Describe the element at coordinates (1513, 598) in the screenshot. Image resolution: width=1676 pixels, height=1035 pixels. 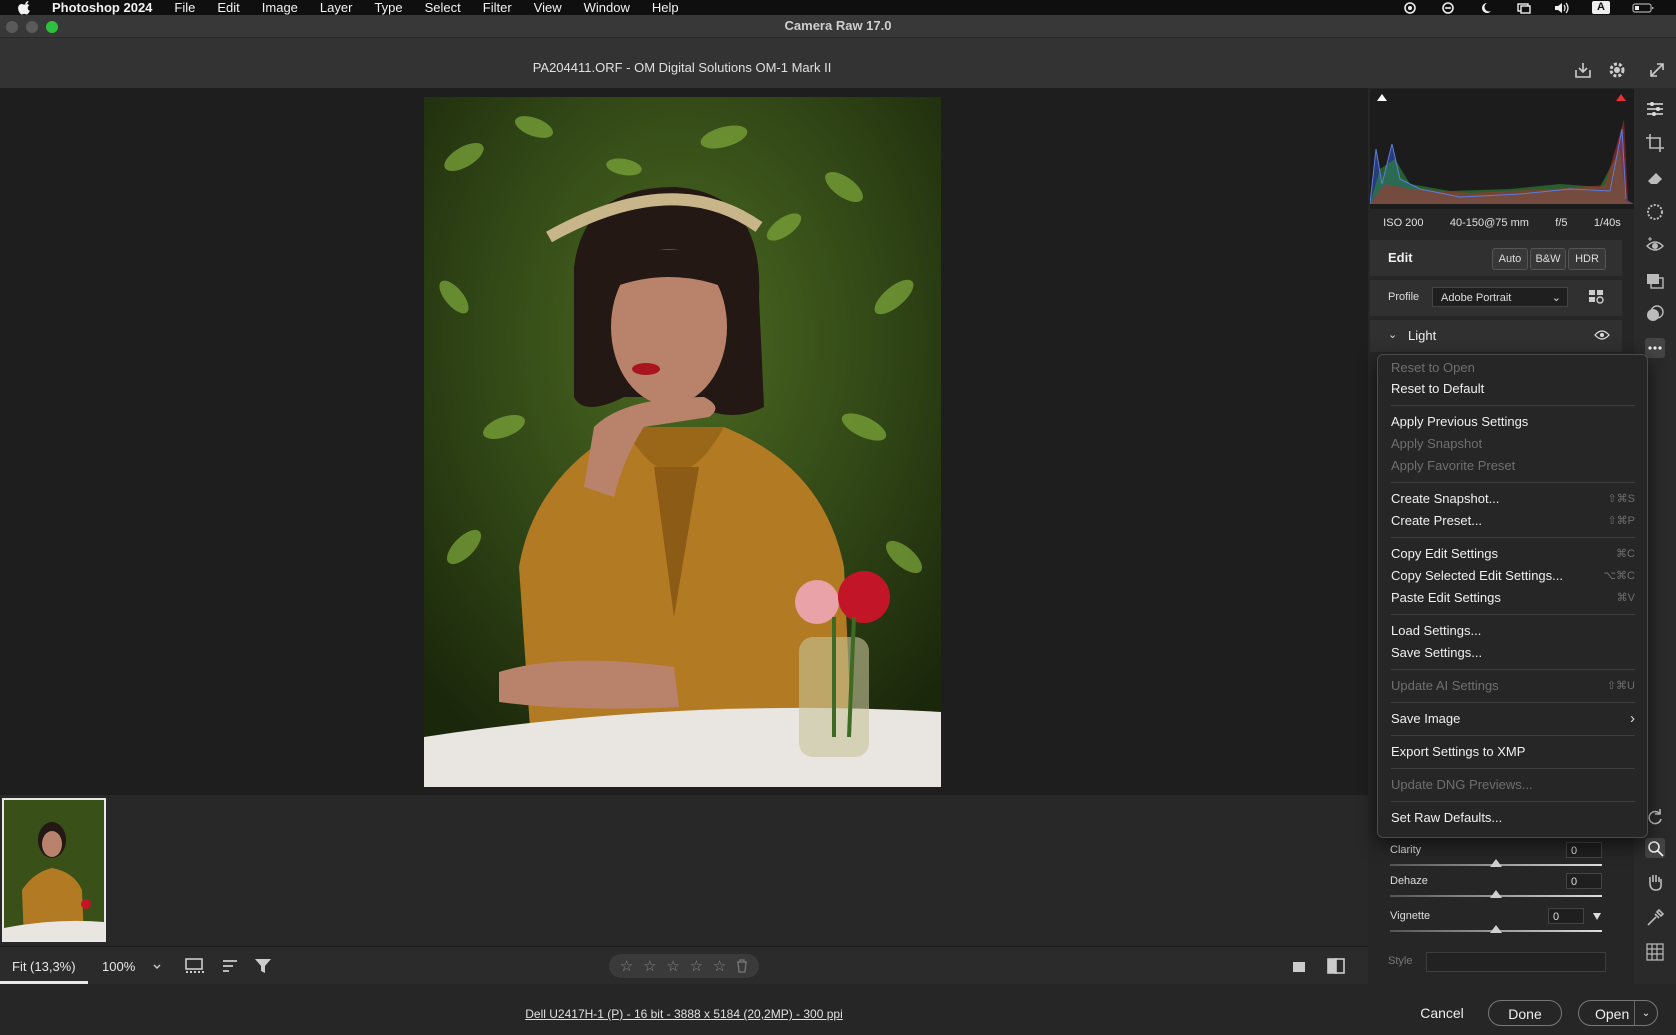
I see `menu-paste-edit-settings: Paste Edit Settings ⌘V` at that location.